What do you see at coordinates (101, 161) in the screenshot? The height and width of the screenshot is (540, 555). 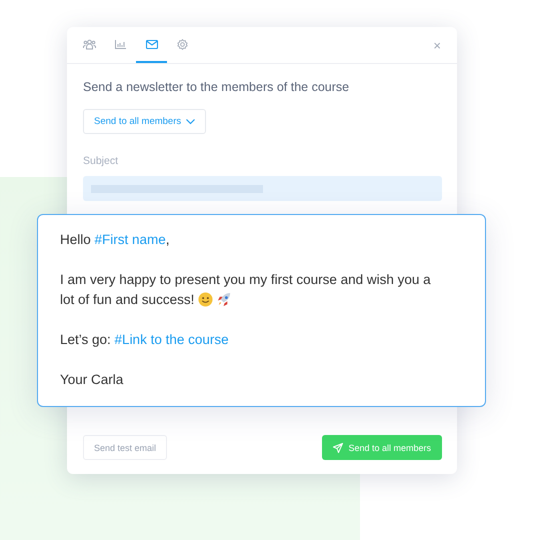 I see `subject-label: Subject` at bounding box center [101, 161].